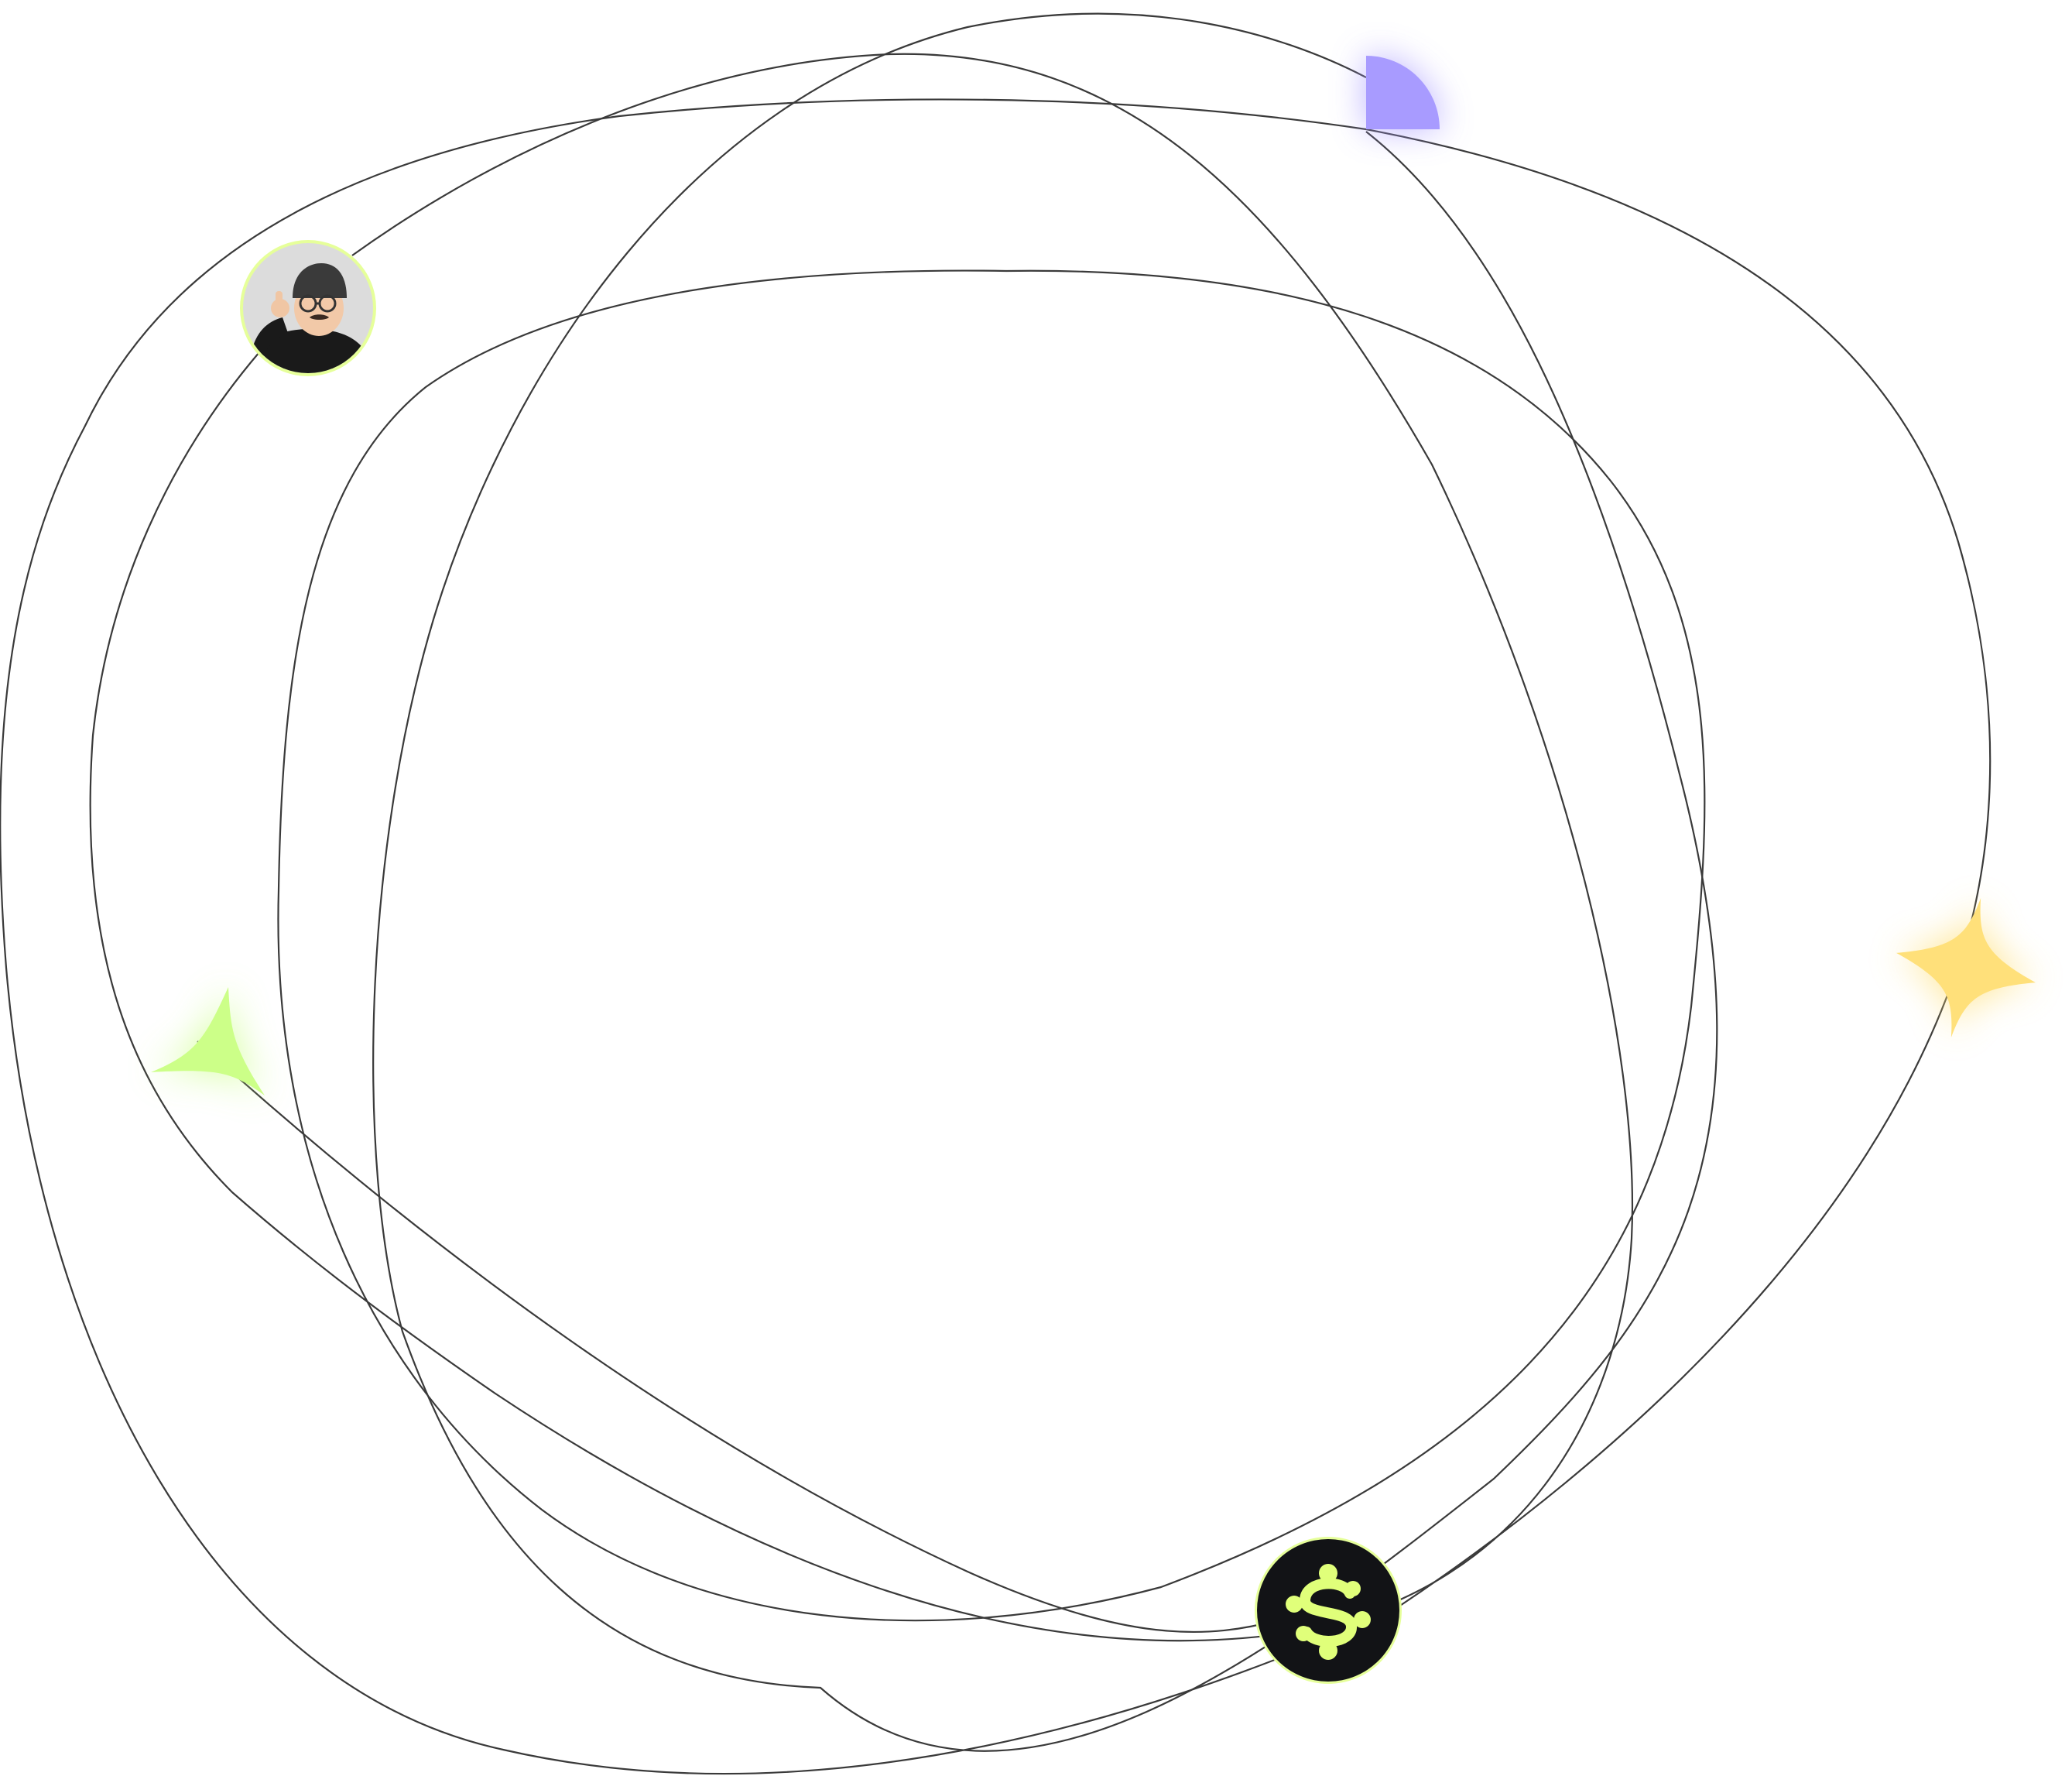 The height and width of the screenshot is (1776, 2072). I want to click on green-star-shape, so click(208, 1041).